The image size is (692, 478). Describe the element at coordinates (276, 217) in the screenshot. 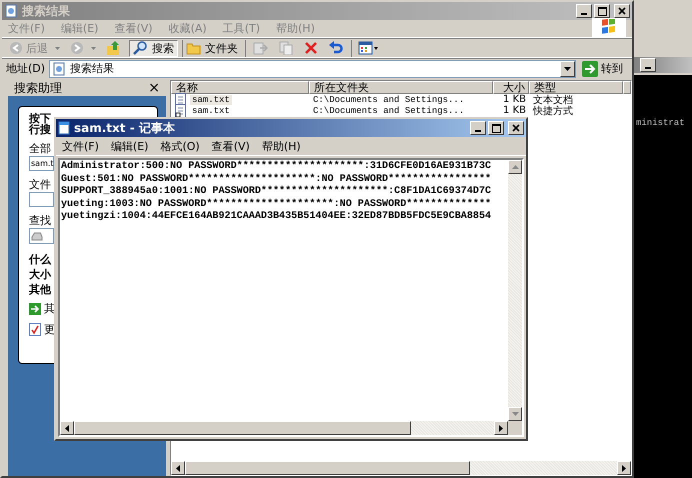

I see `text-line: yuetingzi:1004:44EFCE164AB921CAAAD3B435B51404EE:32ED87BDB5FDC5E9CBA8854` at that location.